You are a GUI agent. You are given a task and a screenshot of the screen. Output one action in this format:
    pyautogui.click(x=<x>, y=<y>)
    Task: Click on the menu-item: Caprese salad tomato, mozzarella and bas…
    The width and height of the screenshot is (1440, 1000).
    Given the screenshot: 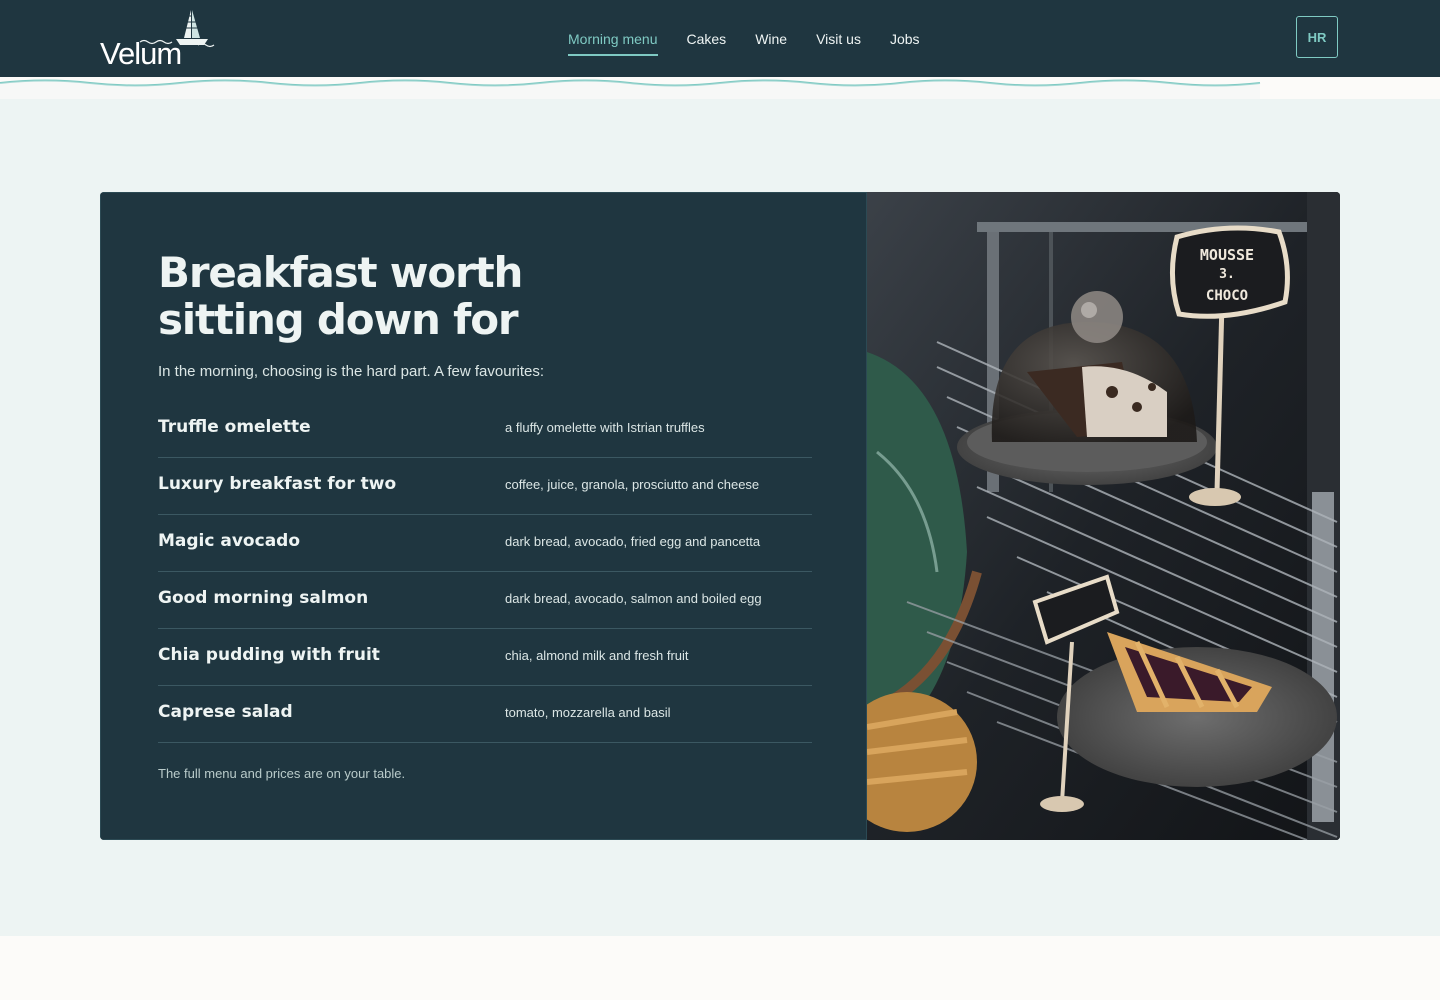 What is the action you would take?
    pyautogui.click(x=485, y=714)
    